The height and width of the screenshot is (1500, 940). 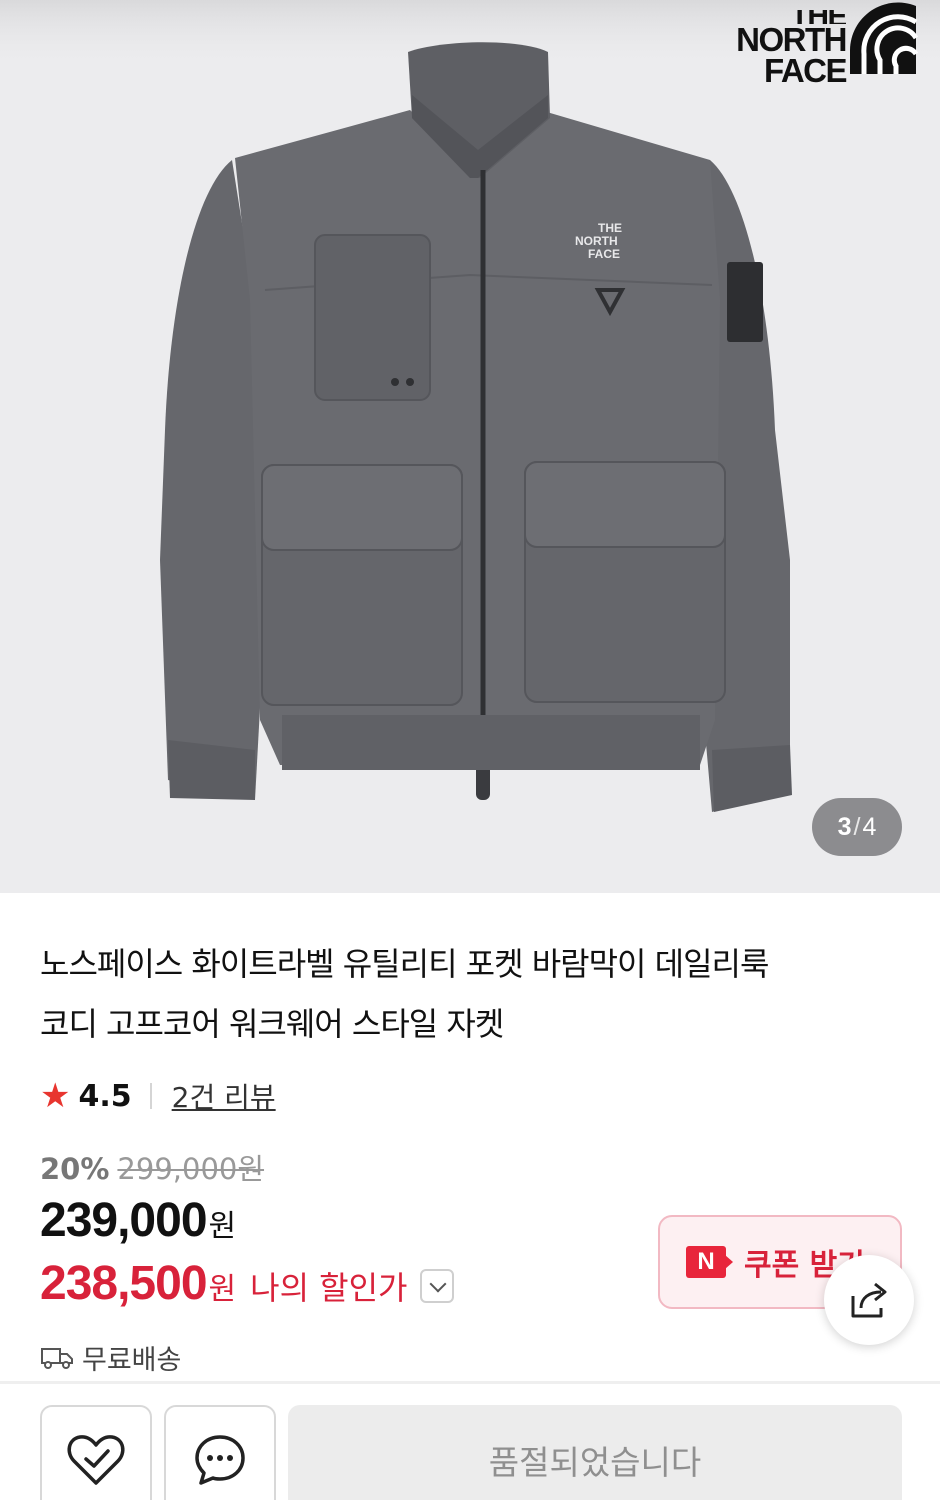 I want to click on chevron-down-icon, so click(x=436, y=1286).